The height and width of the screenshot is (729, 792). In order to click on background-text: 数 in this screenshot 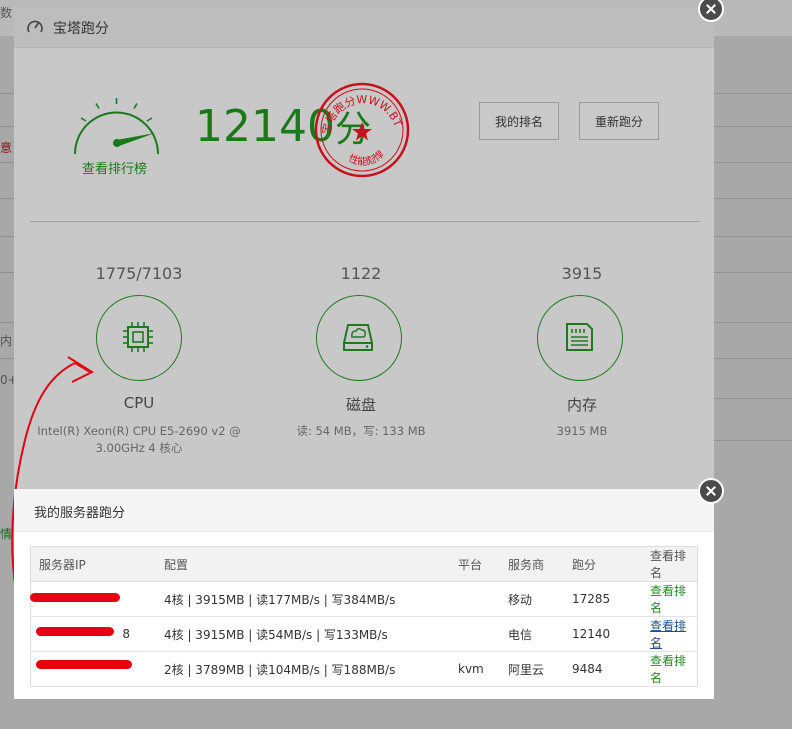, I will do `click(6, 13)`.